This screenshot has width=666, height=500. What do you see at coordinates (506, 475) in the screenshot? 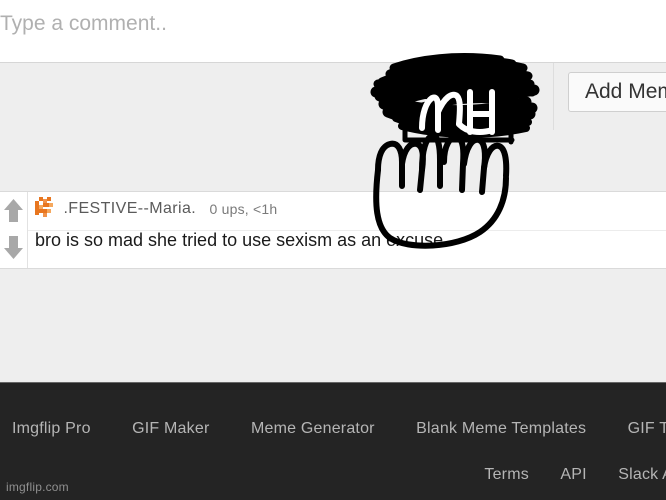
I see `footer-link-terms: Terms` at bounding box center [506, 475].